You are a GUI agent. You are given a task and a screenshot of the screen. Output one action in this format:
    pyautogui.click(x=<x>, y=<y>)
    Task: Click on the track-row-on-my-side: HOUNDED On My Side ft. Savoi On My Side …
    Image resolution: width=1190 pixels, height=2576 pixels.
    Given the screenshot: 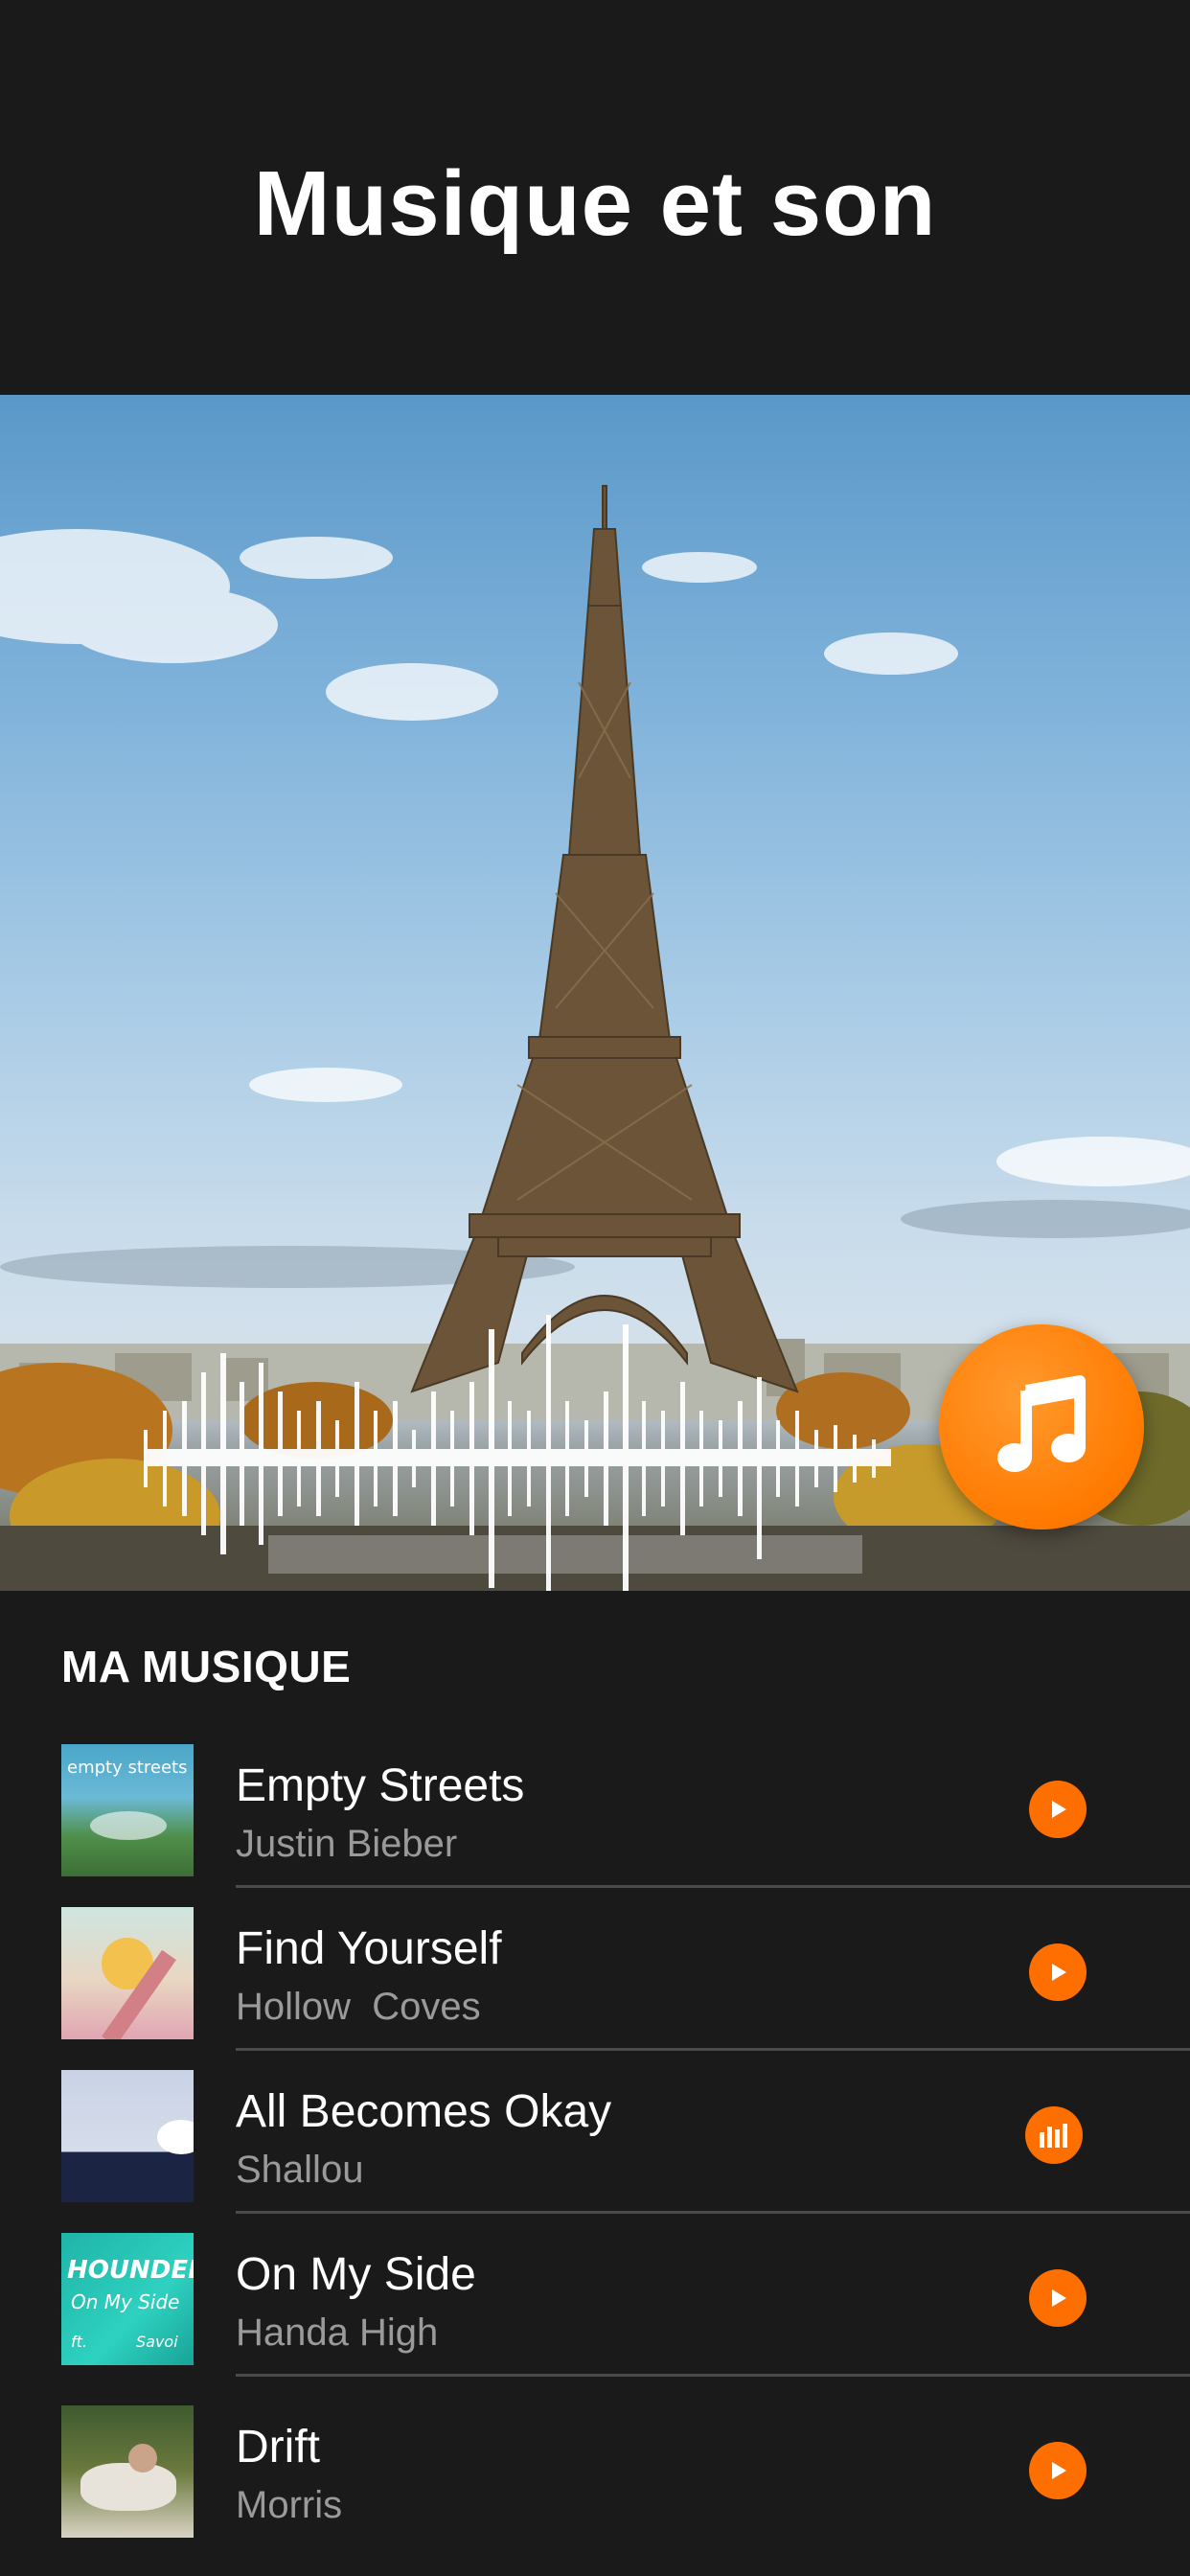 What is the action you would take?
    pyautogui.click(x=595, y=2295)
    